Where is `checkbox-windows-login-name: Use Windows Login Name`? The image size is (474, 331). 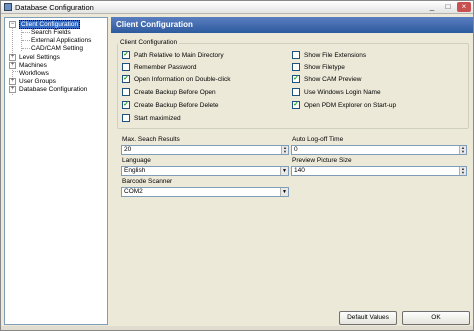
checkbox-windows-login-name: Use Windows Login Name is located at coordinates (336, 92).